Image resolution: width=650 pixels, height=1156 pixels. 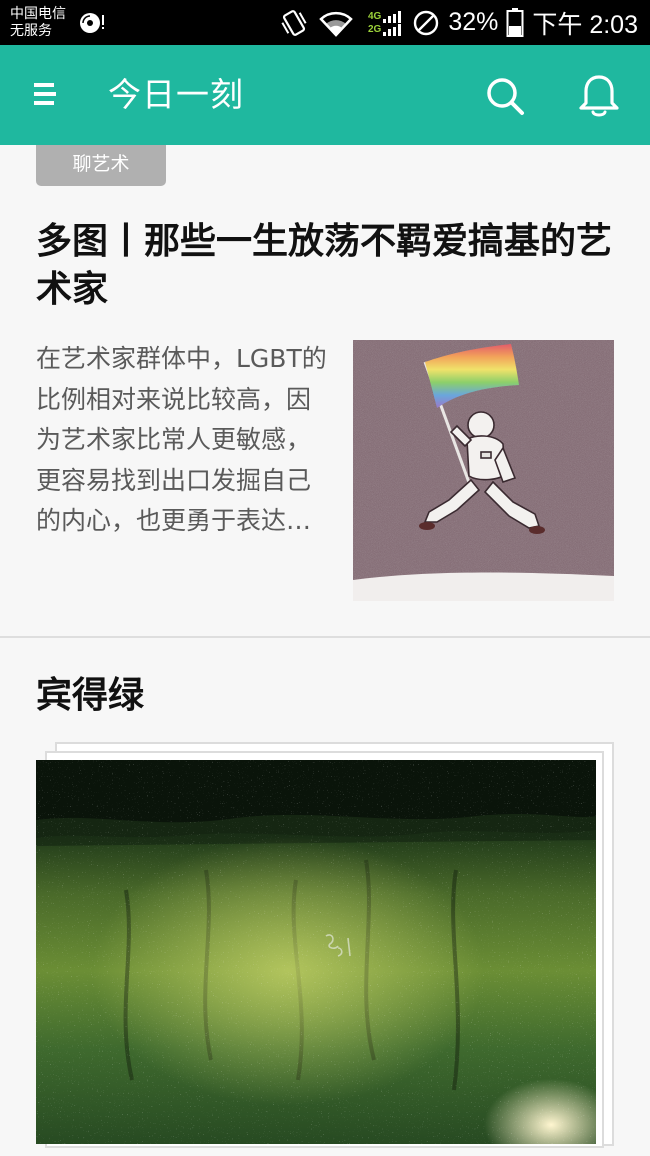 What do you see at coordinates (483, 470) in the screenshot?
I see `article-thumbnail` at bounding box center [483, 470].